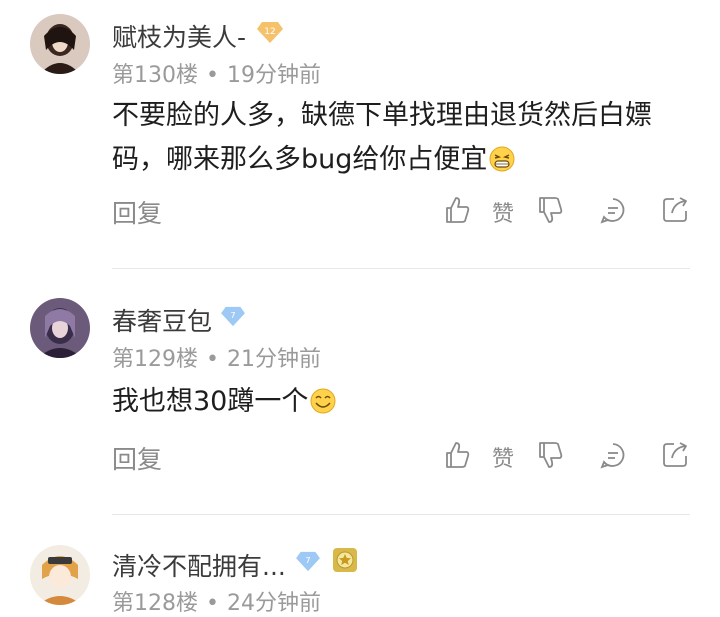 The height and width of the screenshot is (617, 720). I want to click on medal-badge-icon, so click(345, 560).